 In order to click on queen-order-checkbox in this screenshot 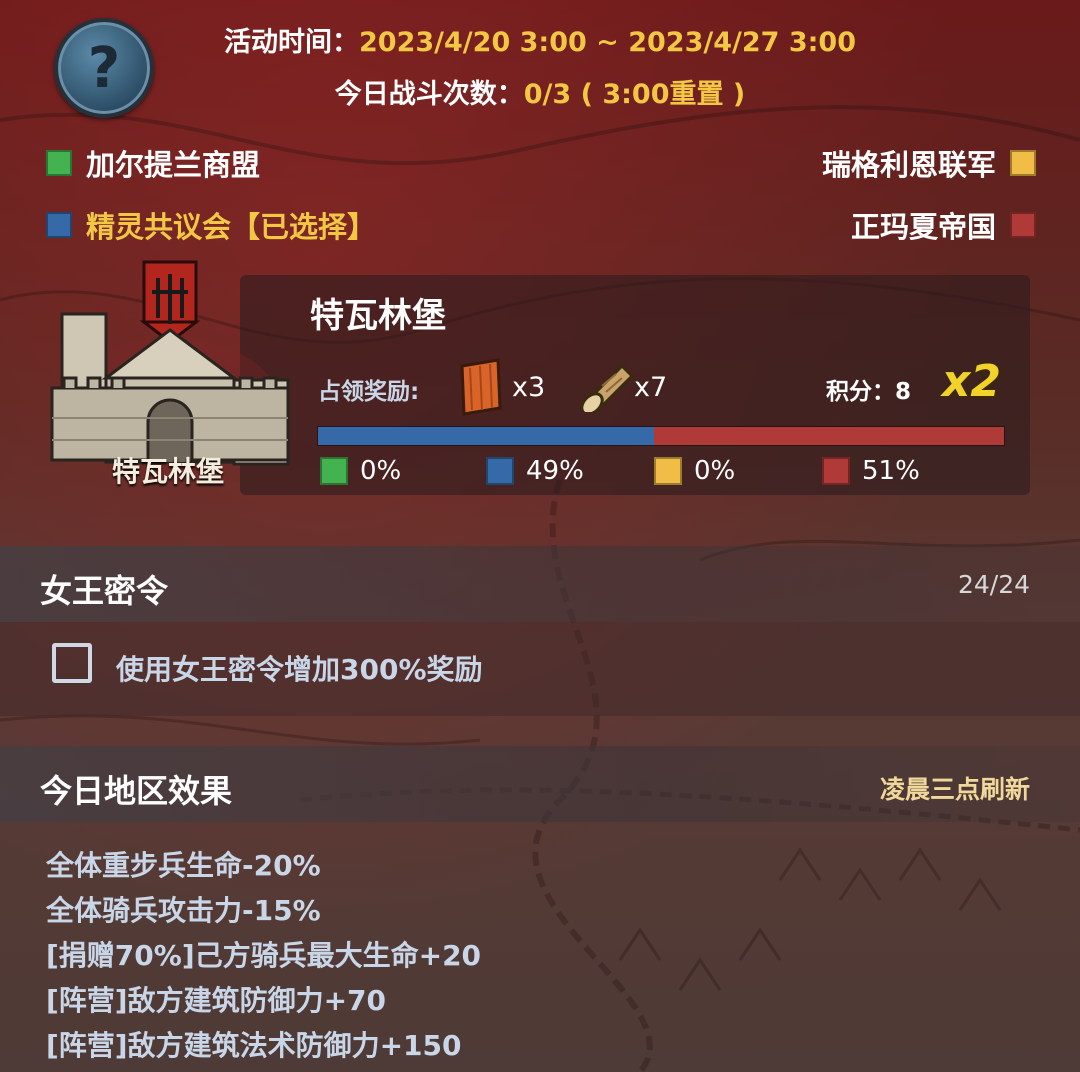, I will do `click(72, 663)`.